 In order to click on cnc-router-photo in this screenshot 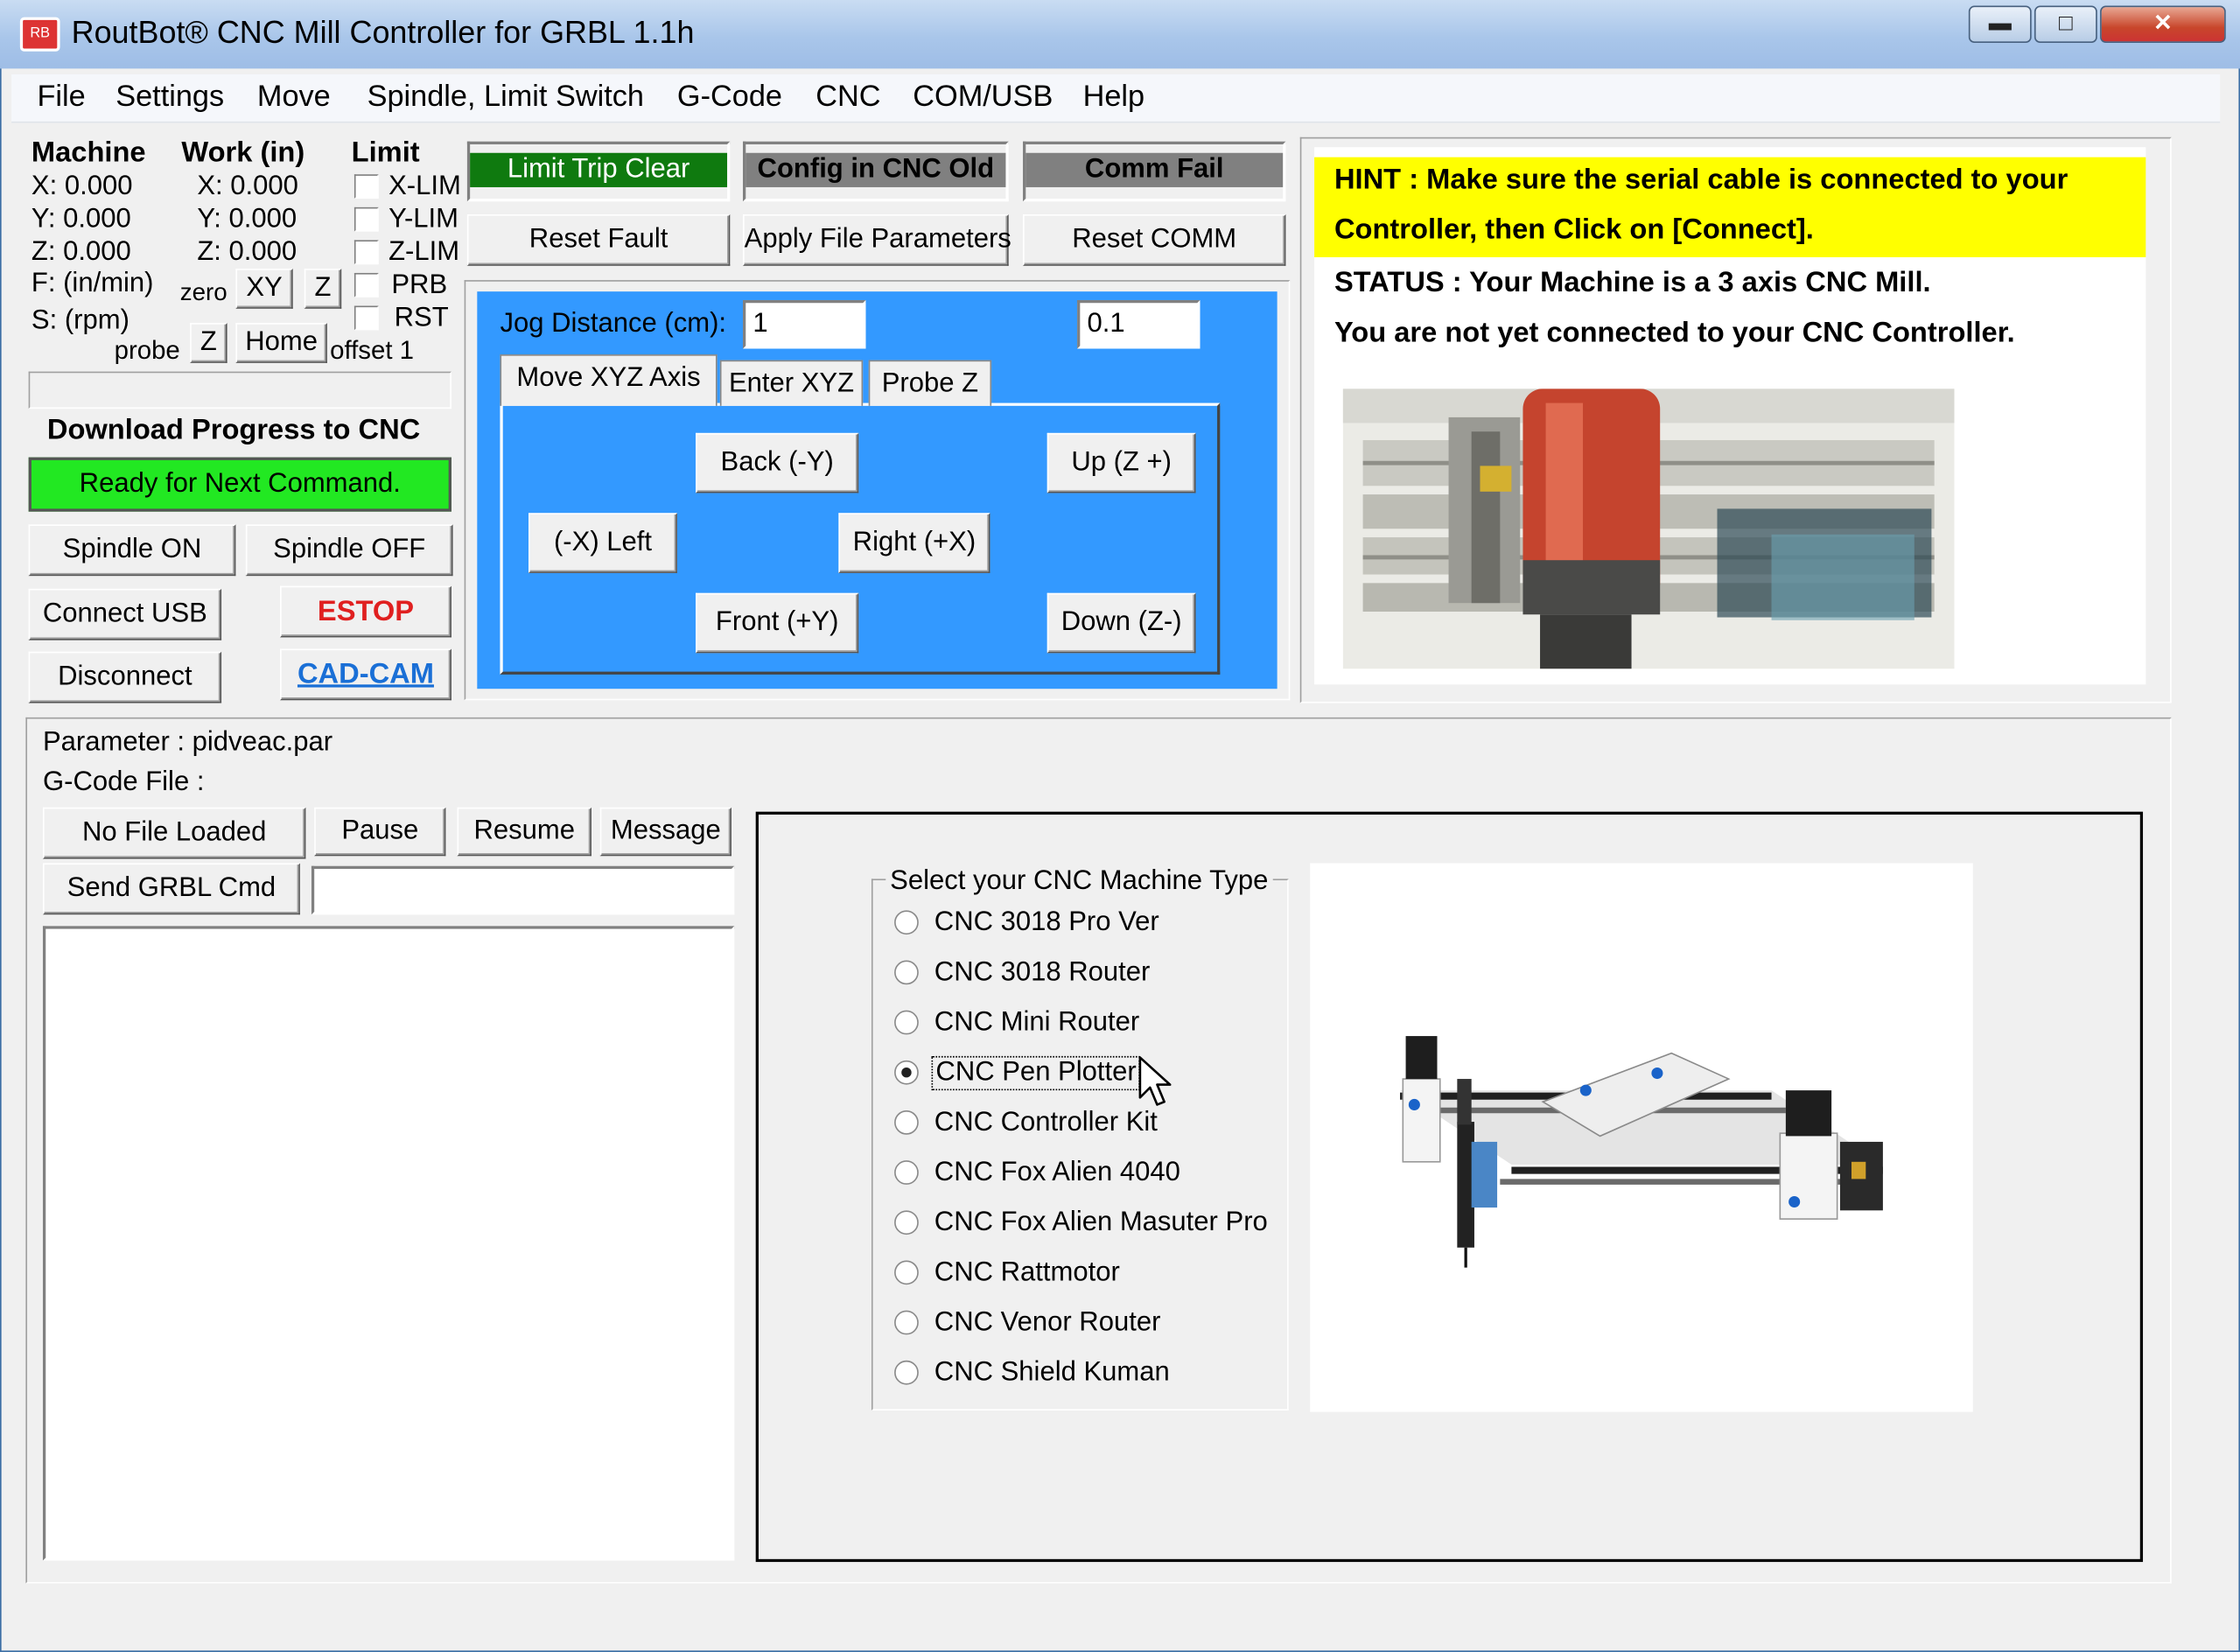, I will do `click(1648, 528)`.